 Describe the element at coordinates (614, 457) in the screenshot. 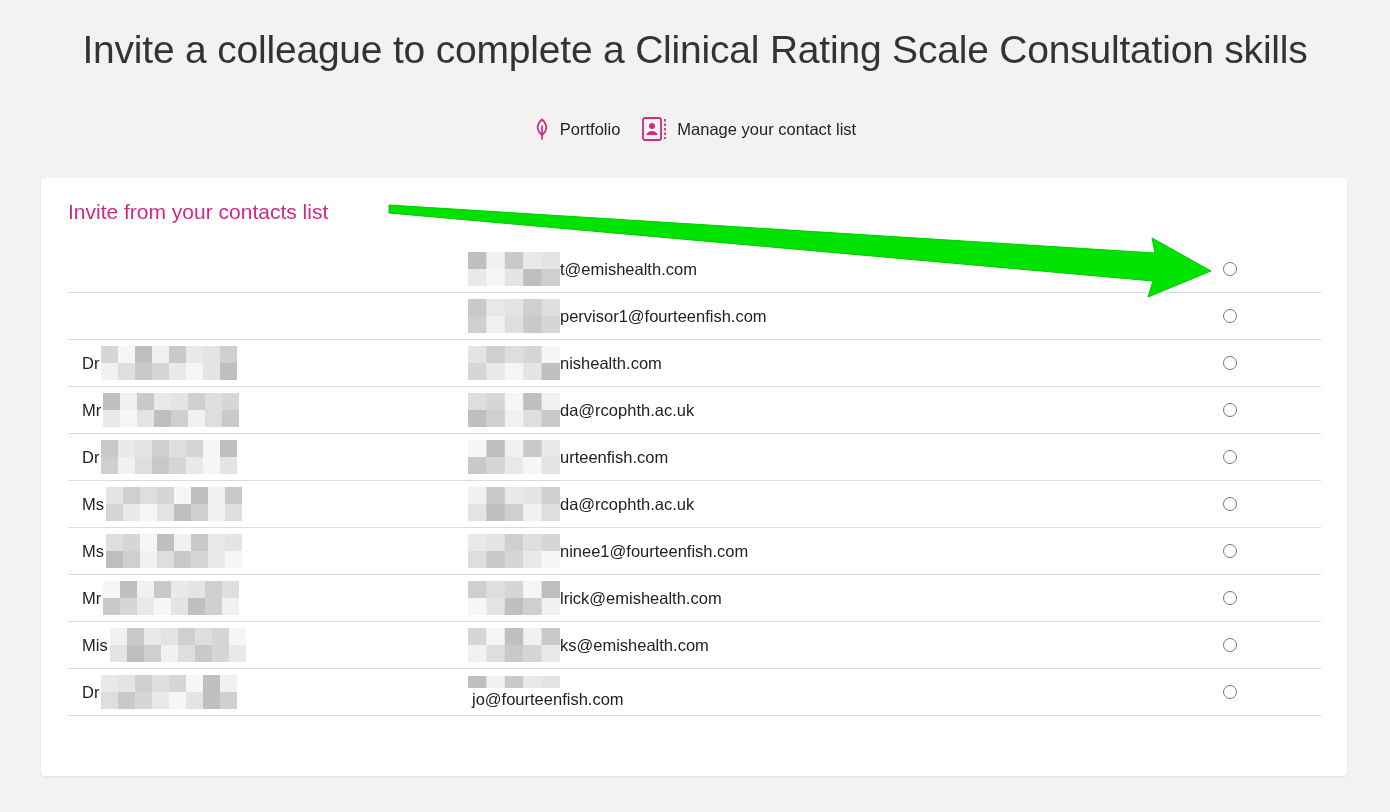

I see `contact-email: urteenfish.com` at that location.